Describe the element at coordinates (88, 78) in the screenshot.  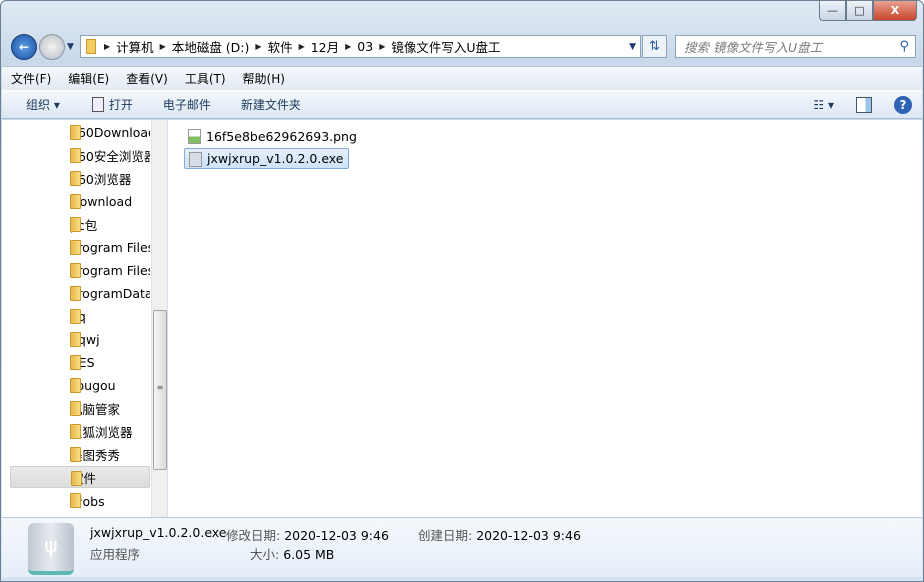
I see `menu-edit: 编辑(E)` at that location.